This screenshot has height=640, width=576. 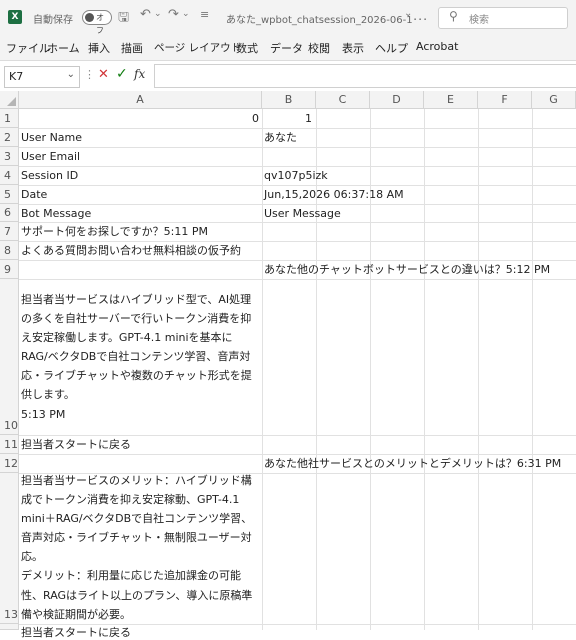 What do you see at coordinates (9, 118) in the screenshot?
I see `row-header-1: 1` at bounding box center [9, 118].